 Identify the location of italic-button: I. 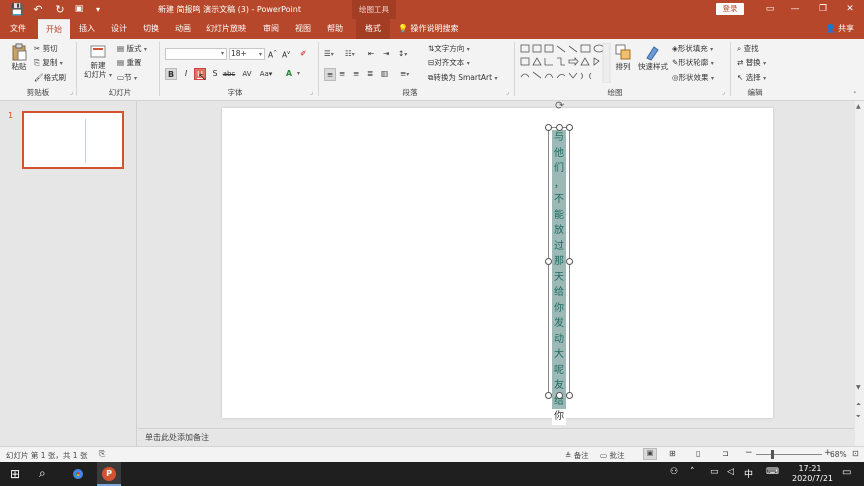
(186, 74).